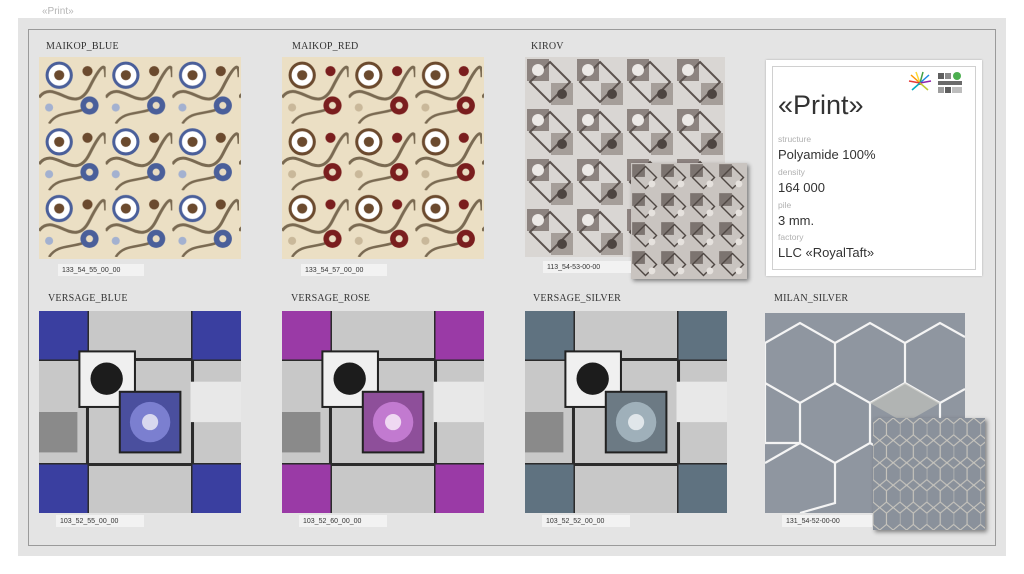 Image resolution: width=1024 pixels, height=574 pixels. I want to click on factory-label: factory, so click(791, 237).